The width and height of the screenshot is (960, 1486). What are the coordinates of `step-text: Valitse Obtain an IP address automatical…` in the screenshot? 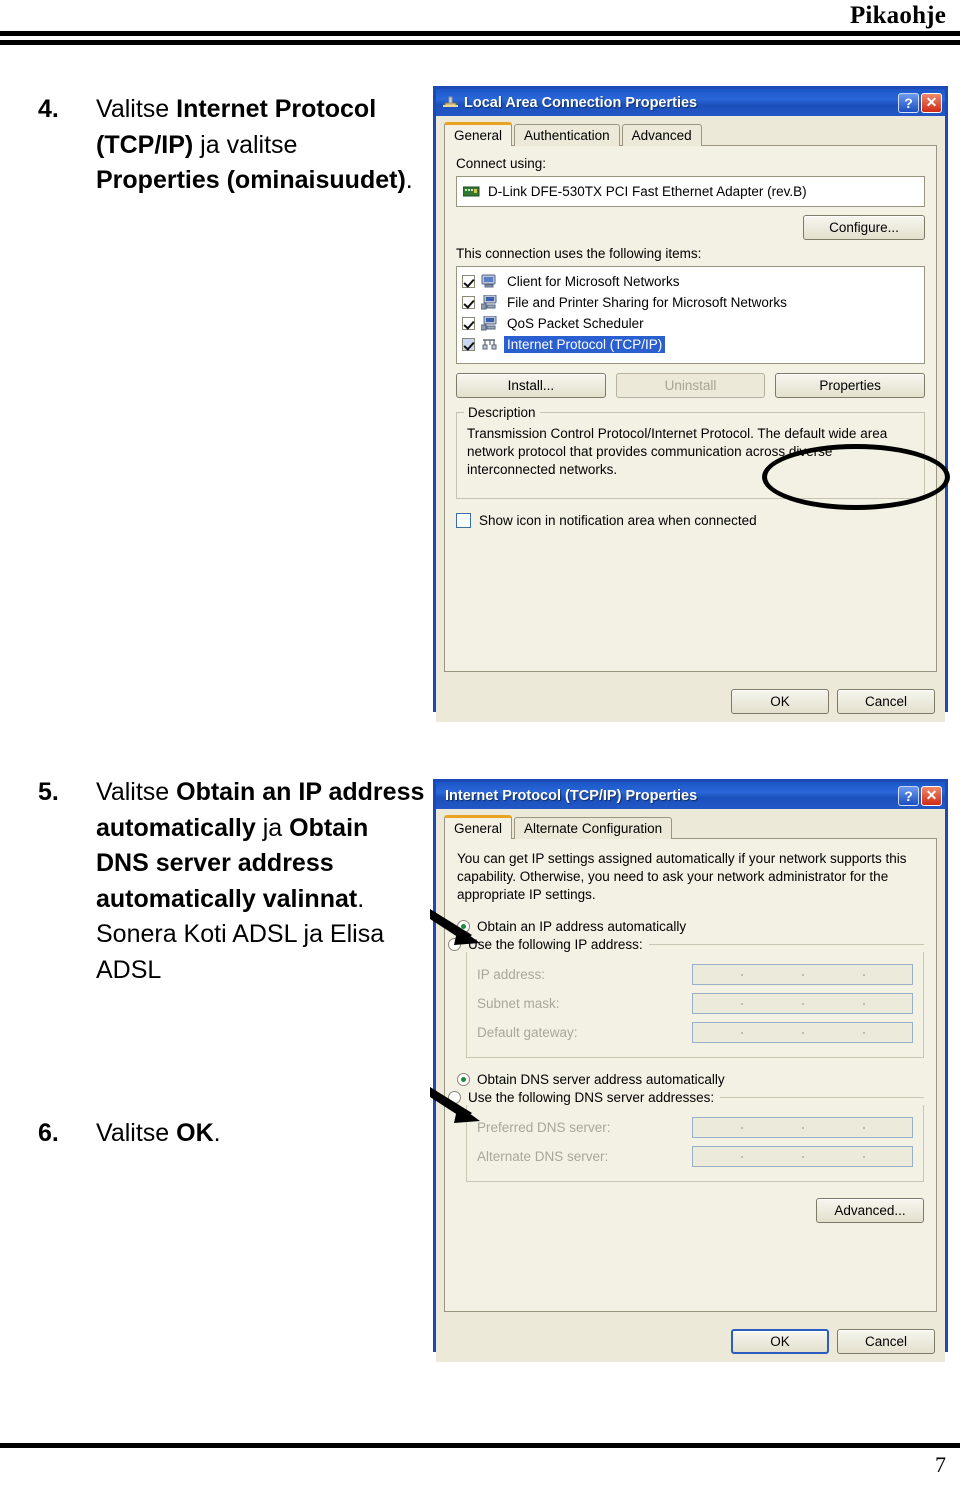 It's located at (262, 881).